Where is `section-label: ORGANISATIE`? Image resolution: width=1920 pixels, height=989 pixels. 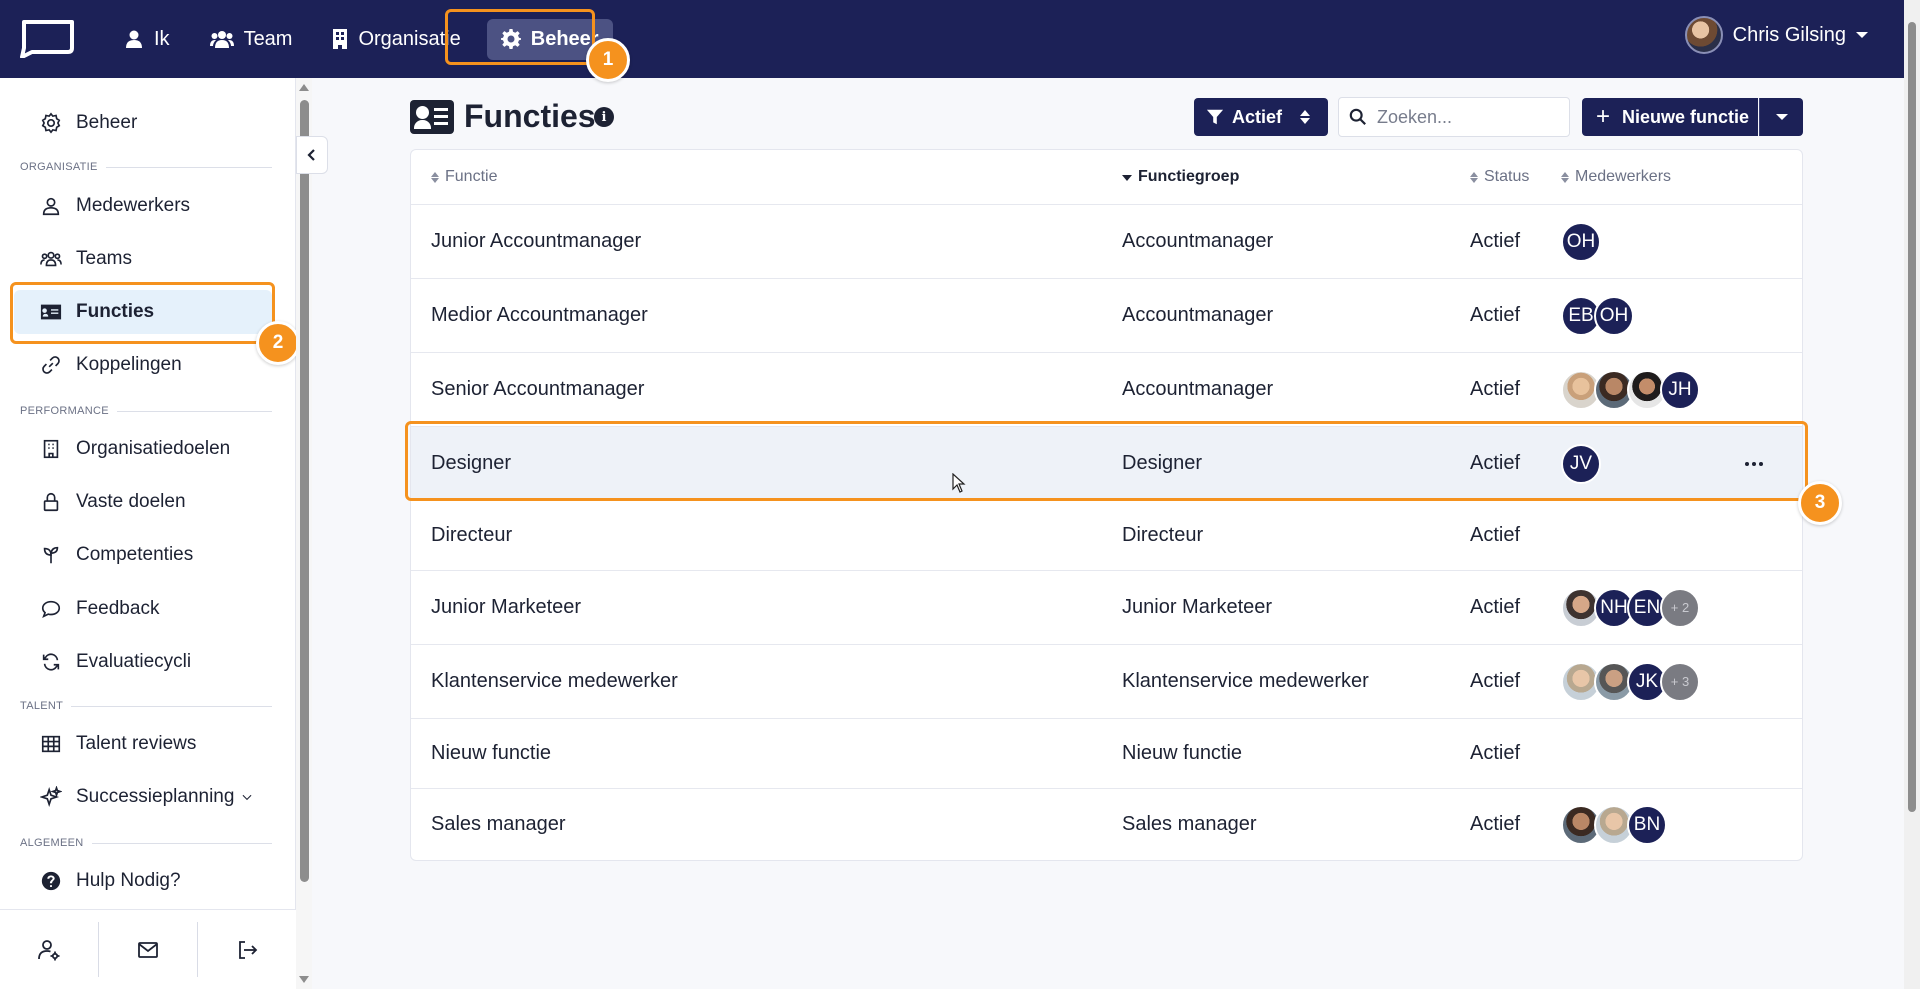
section-label: ORGANISATIE is located at coordinates (59, 167).